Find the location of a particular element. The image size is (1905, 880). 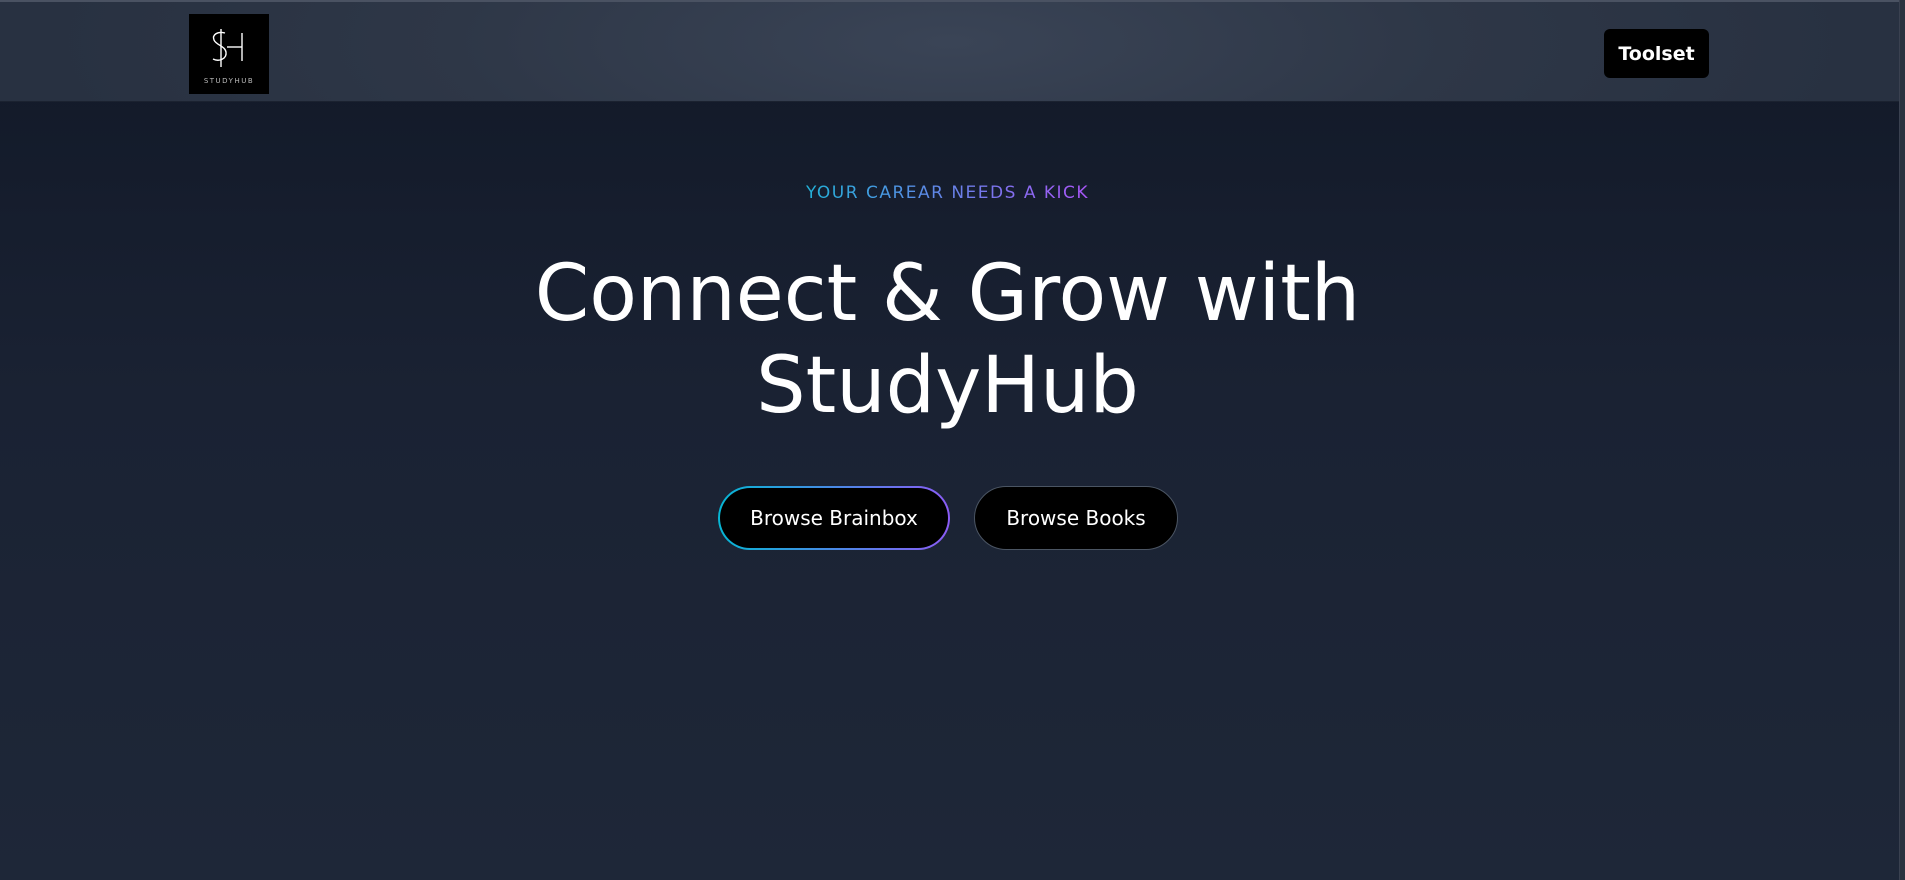

browse-books-button: Browse Books is located at coordinates (1076, 518).